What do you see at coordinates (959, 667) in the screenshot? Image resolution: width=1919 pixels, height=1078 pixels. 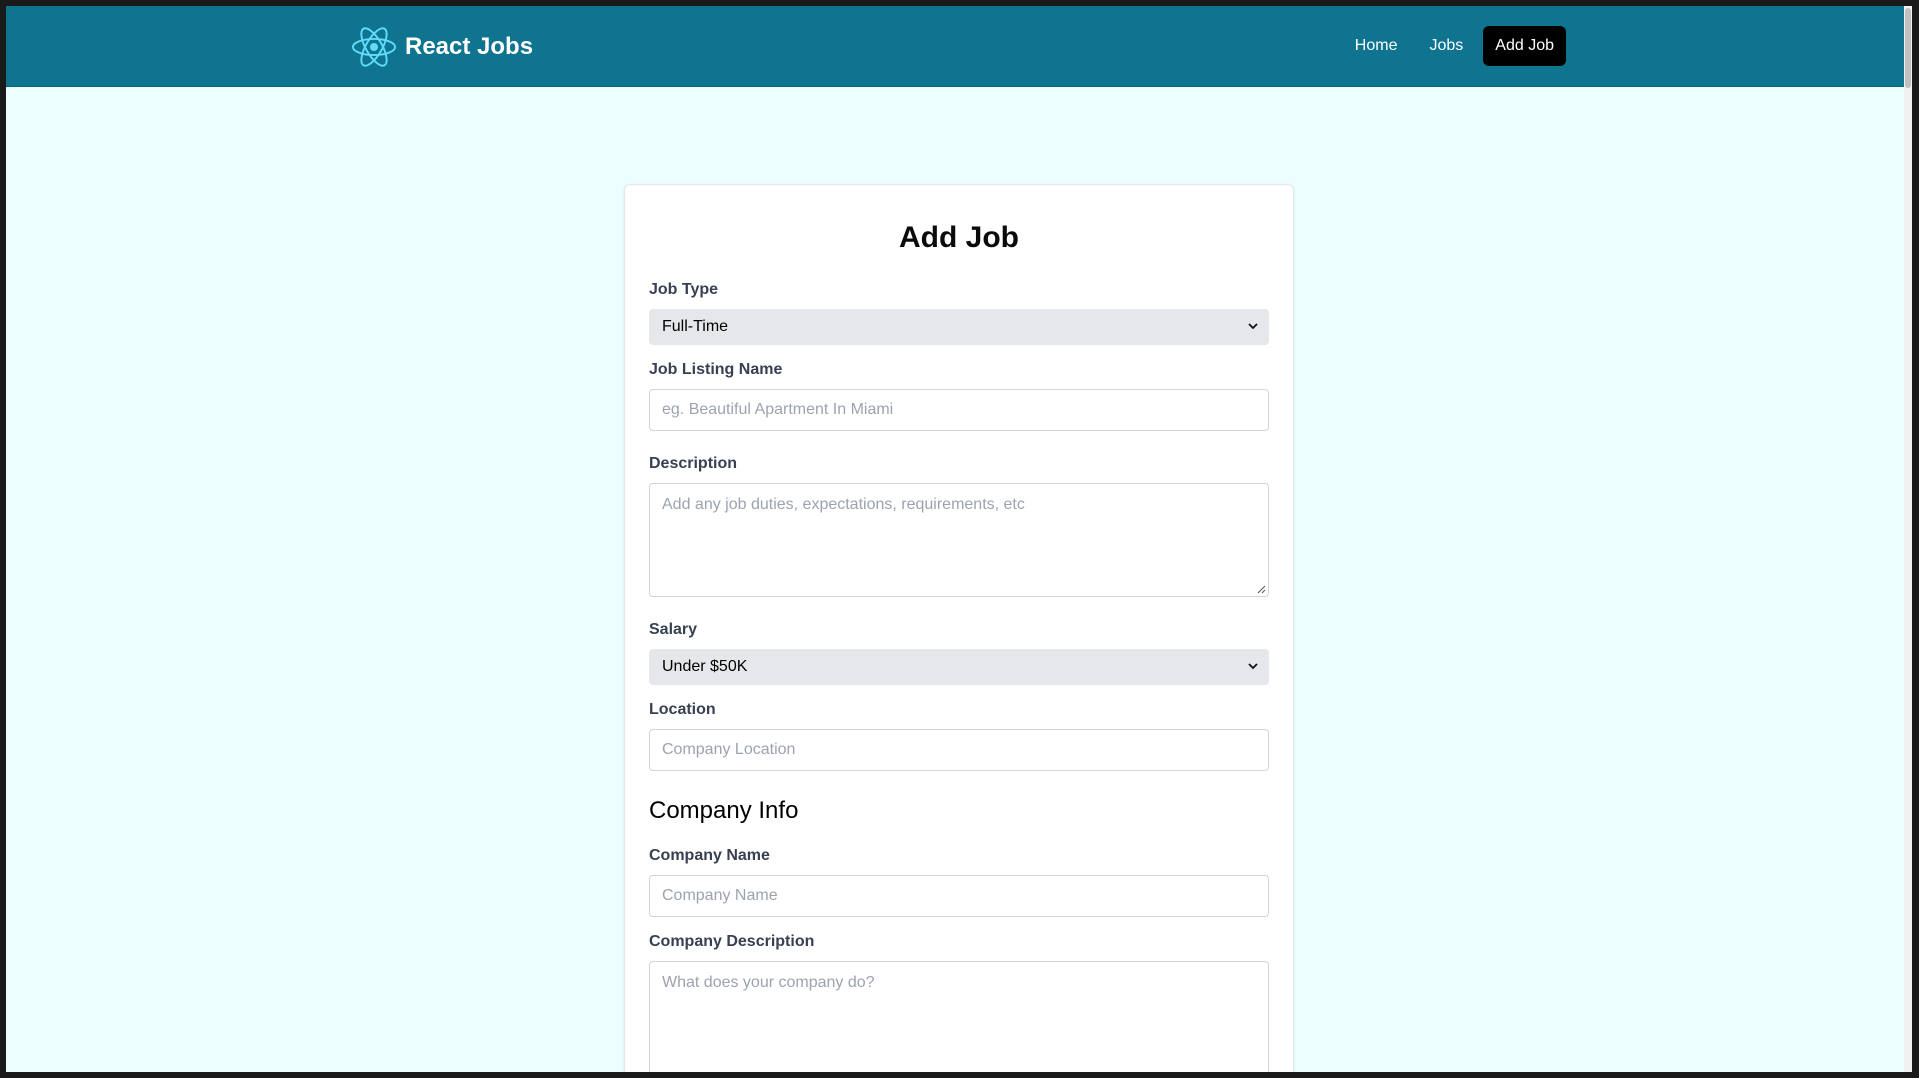 I see `salary-select: Under $50K` at bounding box center [959, 667].